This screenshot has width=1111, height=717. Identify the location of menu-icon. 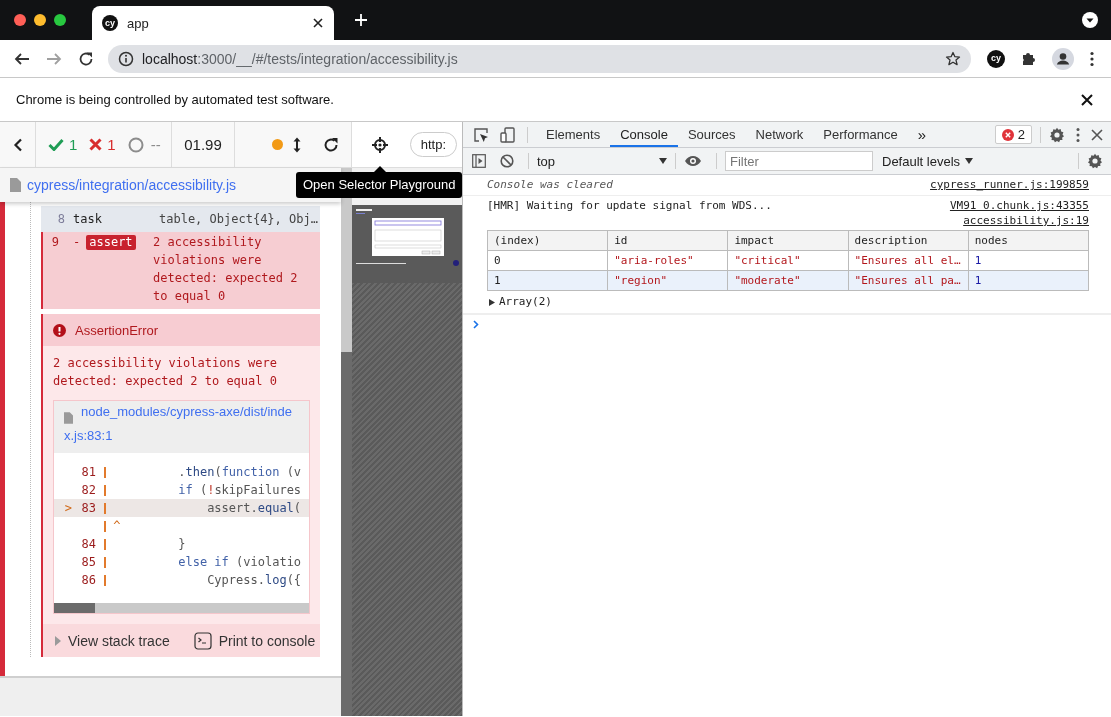
(1092, 58).